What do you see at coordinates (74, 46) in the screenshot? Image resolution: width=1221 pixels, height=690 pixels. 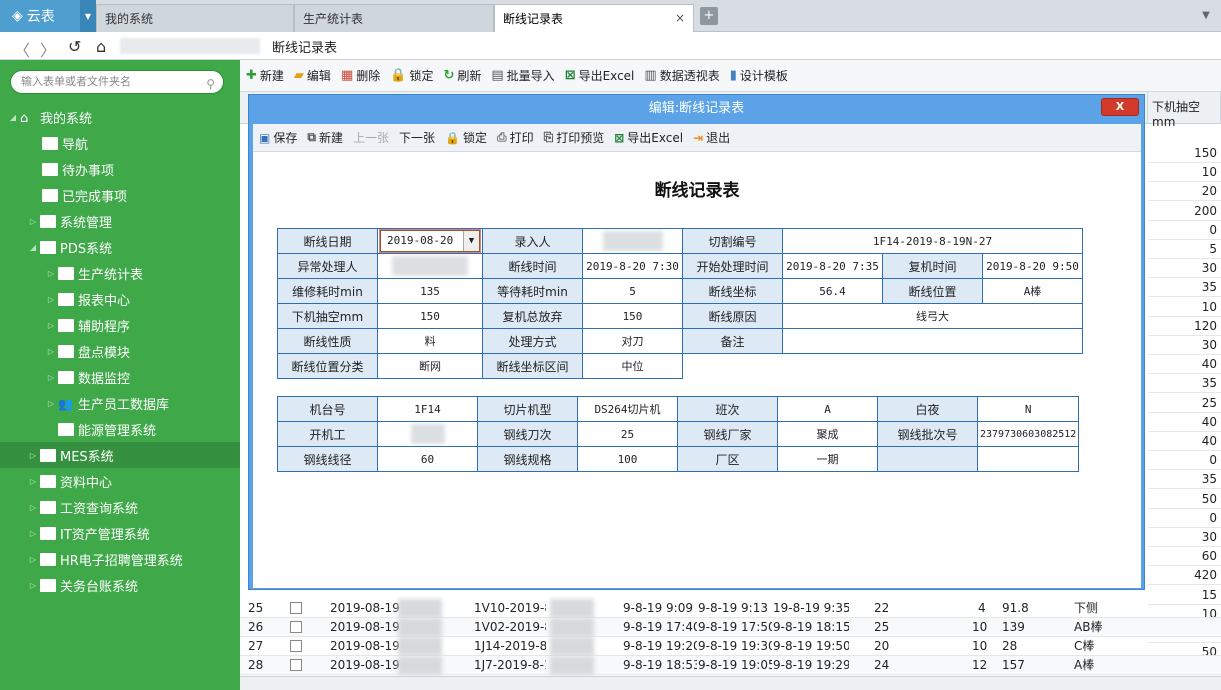 I see `reload-icon: ↺` at bounding box center [74, 46].